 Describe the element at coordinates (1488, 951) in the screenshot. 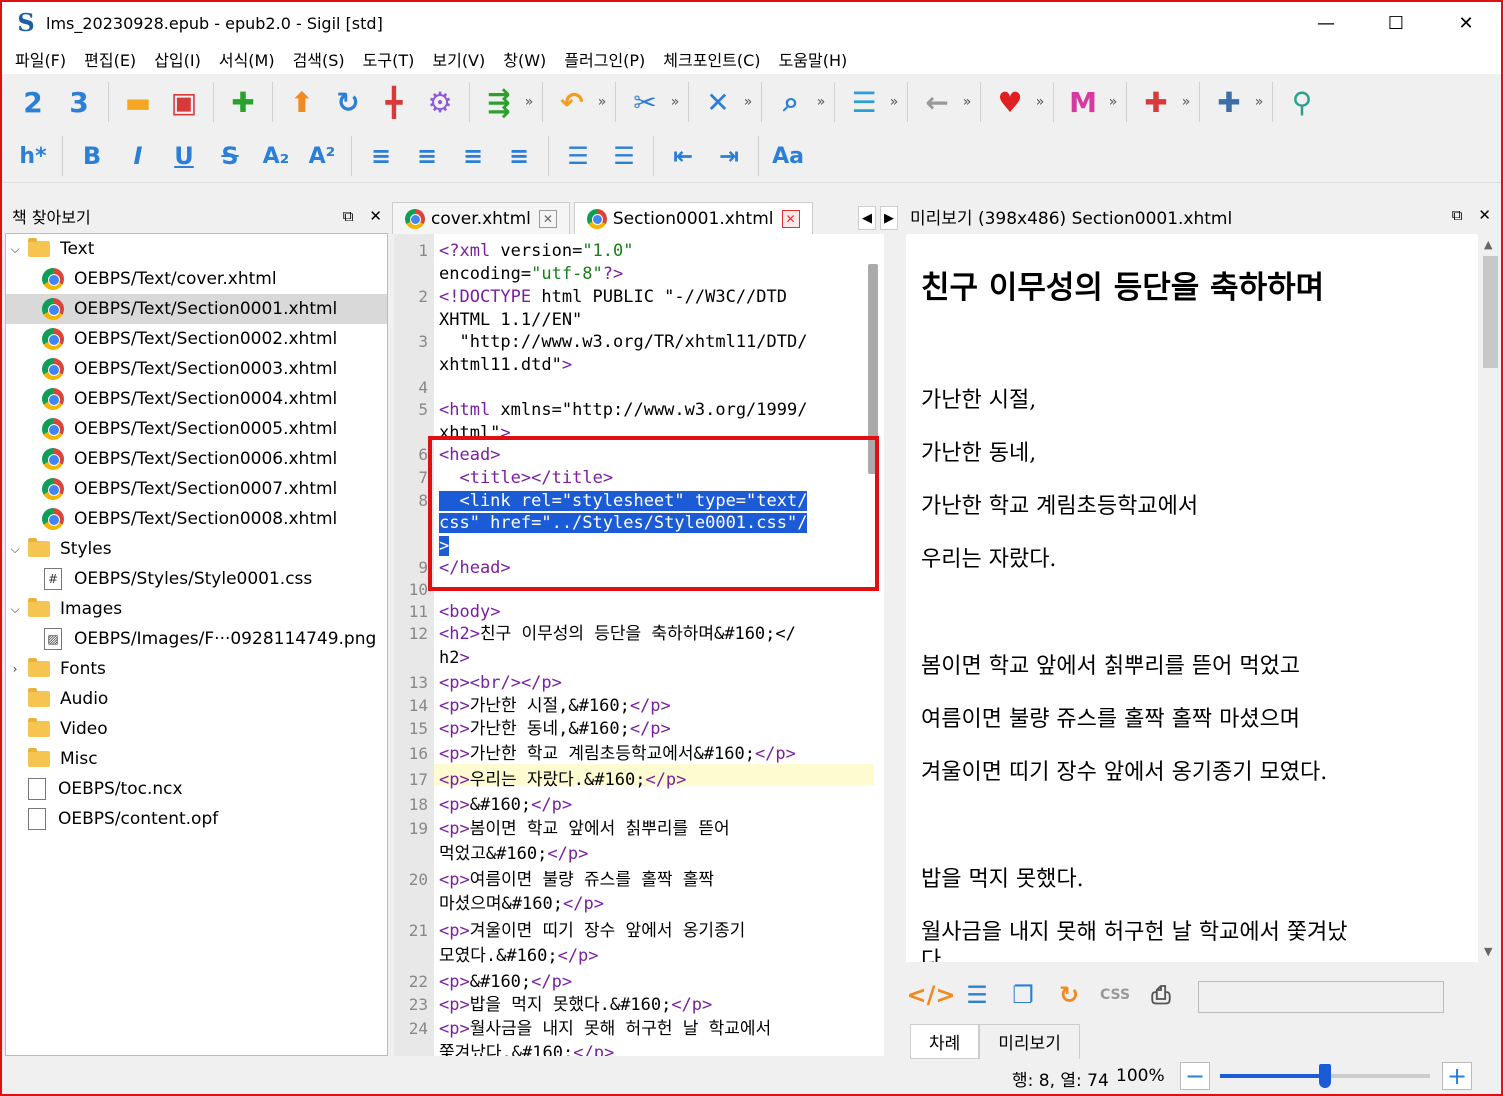

I see `scroll-down-icon: ▼` at that location.